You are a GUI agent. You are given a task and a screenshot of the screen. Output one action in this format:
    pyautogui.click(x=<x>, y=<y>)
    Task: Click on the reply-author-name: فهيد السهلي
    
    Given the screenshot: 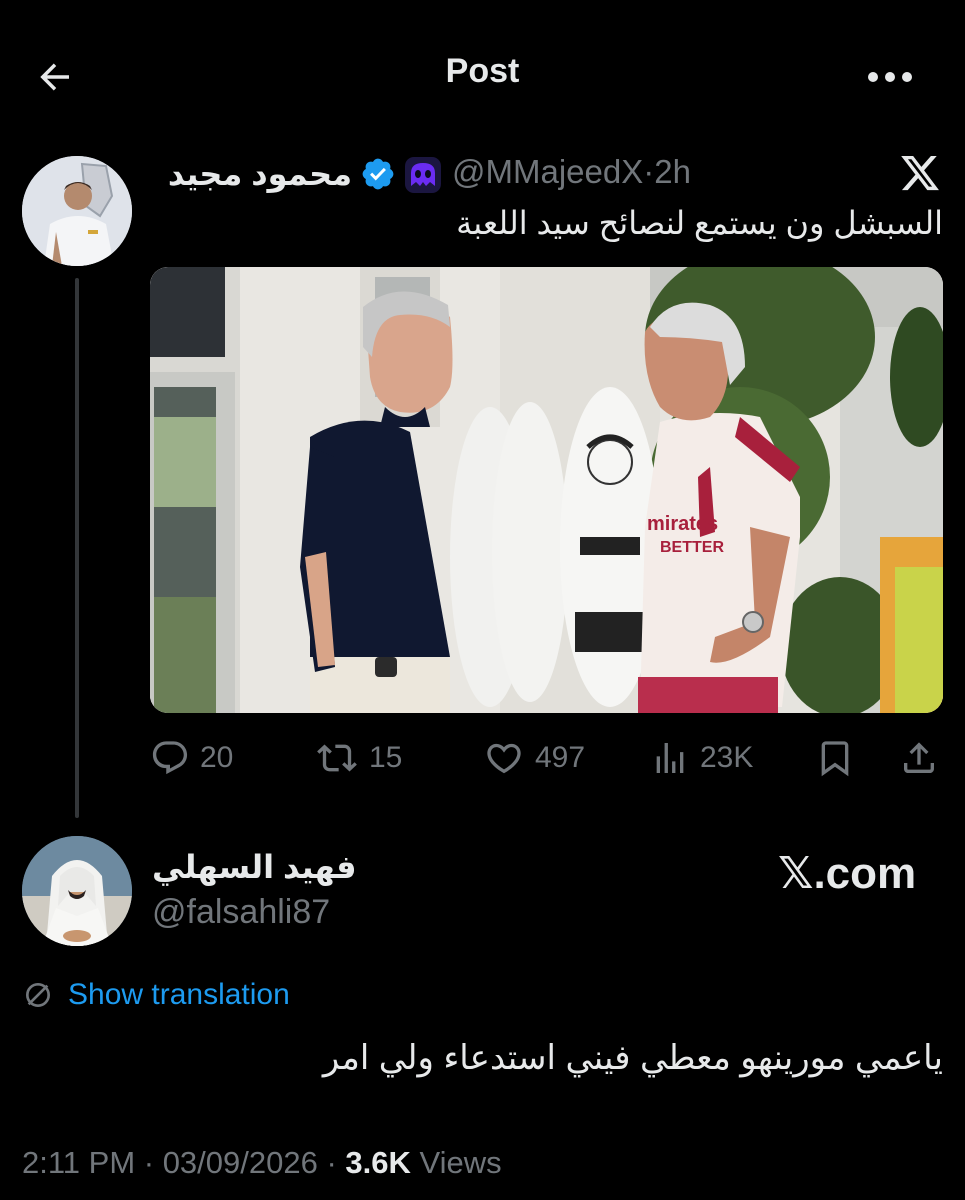 What is the action you would take?
    pyautogui.click(x=254, y=867)
    